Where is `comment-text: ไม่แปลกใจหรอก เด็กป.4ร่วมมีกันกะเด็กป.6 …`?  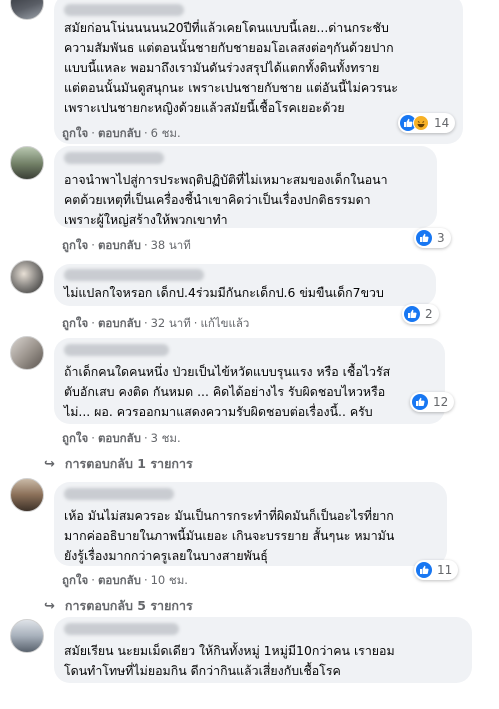 comment-text: ไม่แปลกใจหรอก เด็กป.4ร่วมมีกันกะเด็กป.6 … is located at coordinates (224, 292).